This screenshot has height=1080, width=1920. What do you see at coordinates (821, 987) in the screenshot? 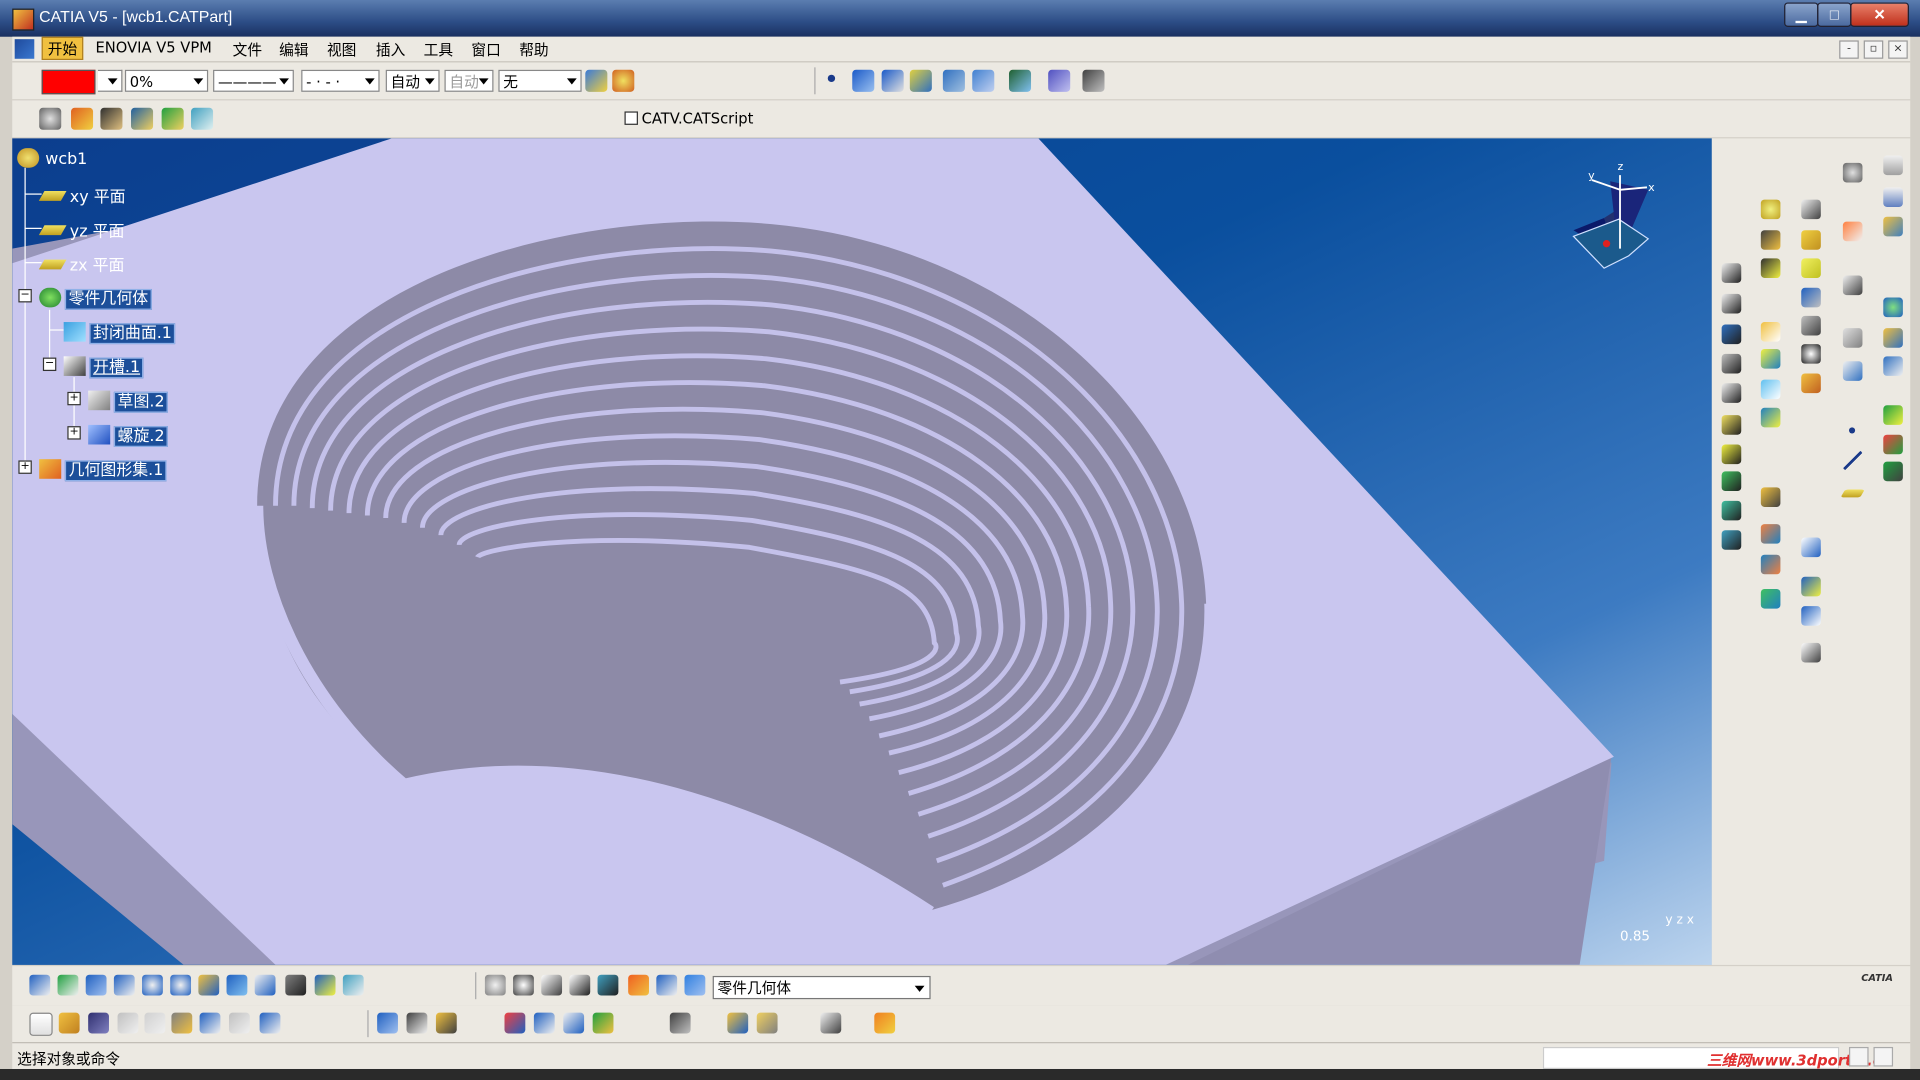
I see `current-body-select: 零件几何体` at bounding box center [821, 987].